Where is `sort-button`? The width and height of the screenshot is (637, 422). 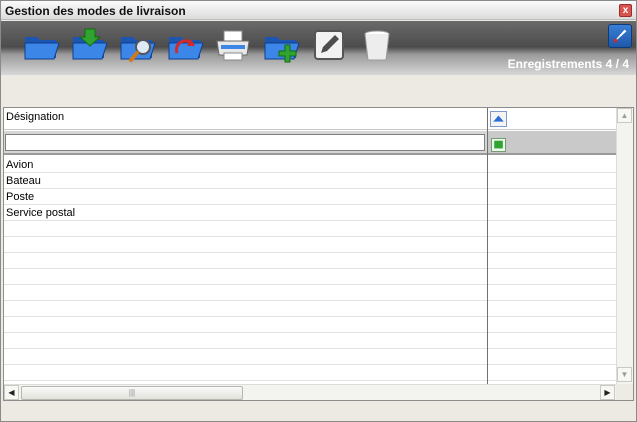
sort-button is located at coordinates (498, 119).